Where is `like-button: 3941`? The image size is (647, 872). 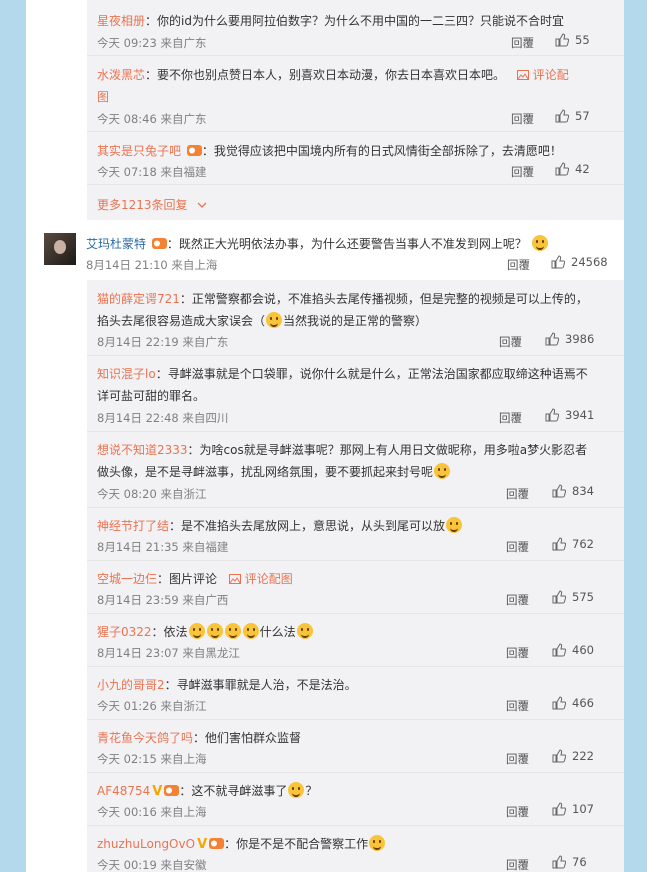 like-button: 3941 is located at coordinates (569, 415).